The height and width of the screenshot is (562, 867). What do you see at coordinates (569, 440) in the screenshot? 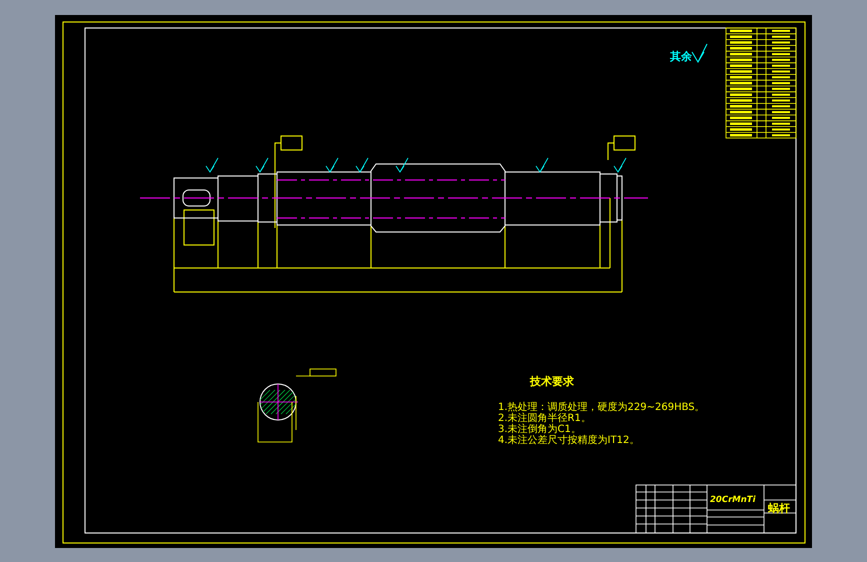
I see `requirement-line: 4.未注公差尺寸按精度为IT12。` at bounding box center [569, 440].